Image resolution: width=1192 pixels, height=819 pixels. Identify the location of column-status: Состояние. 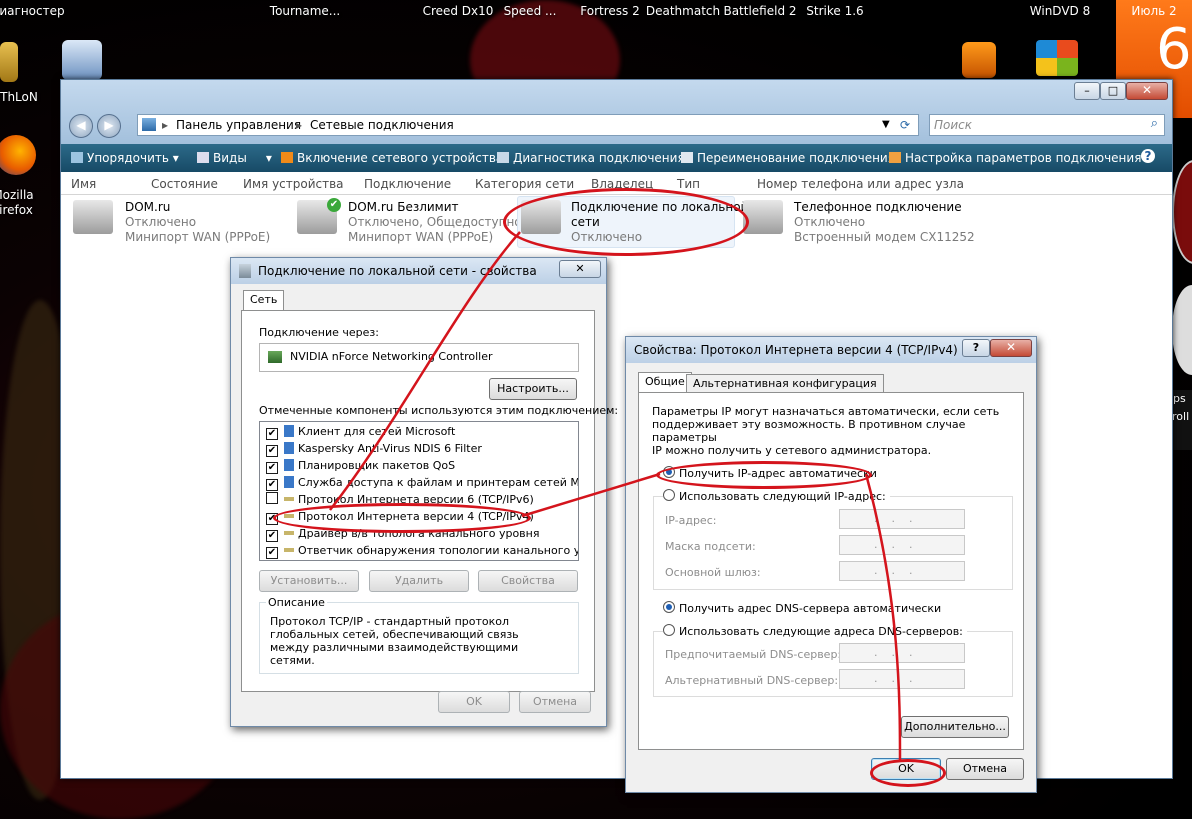
(184, 184).